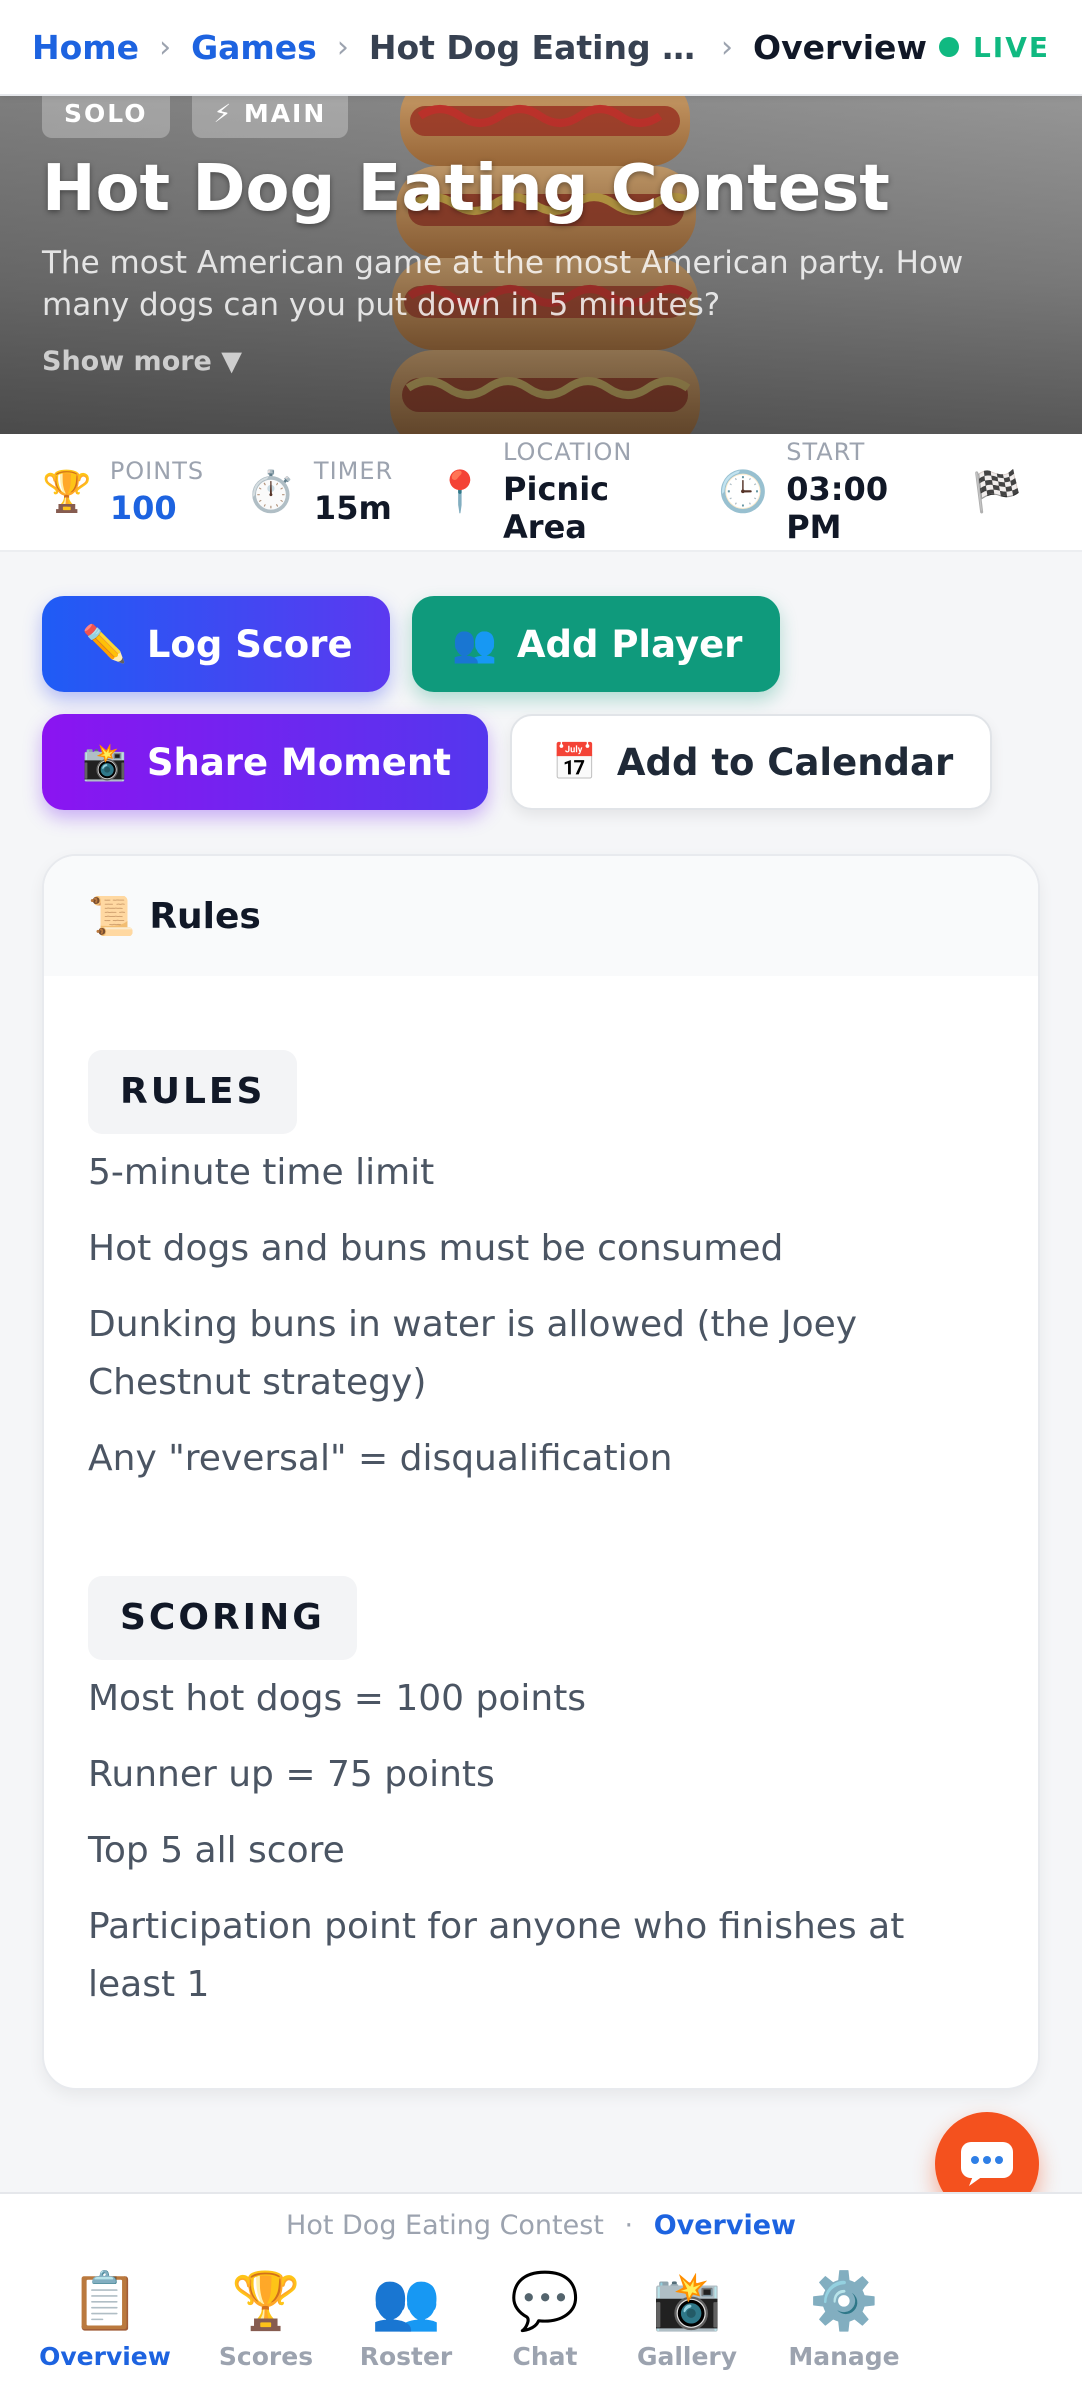 The image size is (1082, 2402). Describe the element at coordinates (948, 47) in the screenshot. I see `live-dot-icon` at that location.